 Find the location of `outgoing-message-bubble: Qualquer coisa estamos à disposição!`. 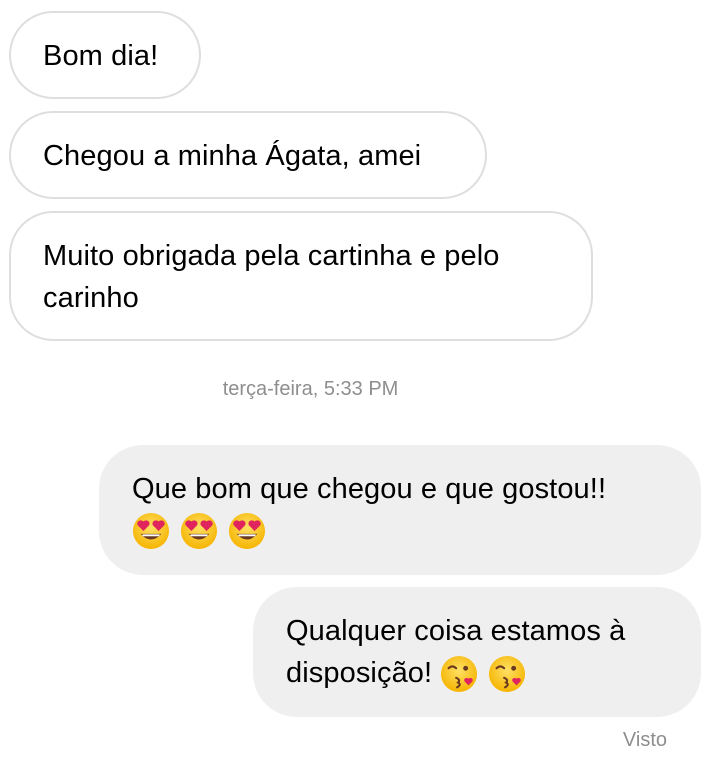

outgoing-message-bubble: Qualquer coisa estamos à disposição! is located at coordinates (477, 652).